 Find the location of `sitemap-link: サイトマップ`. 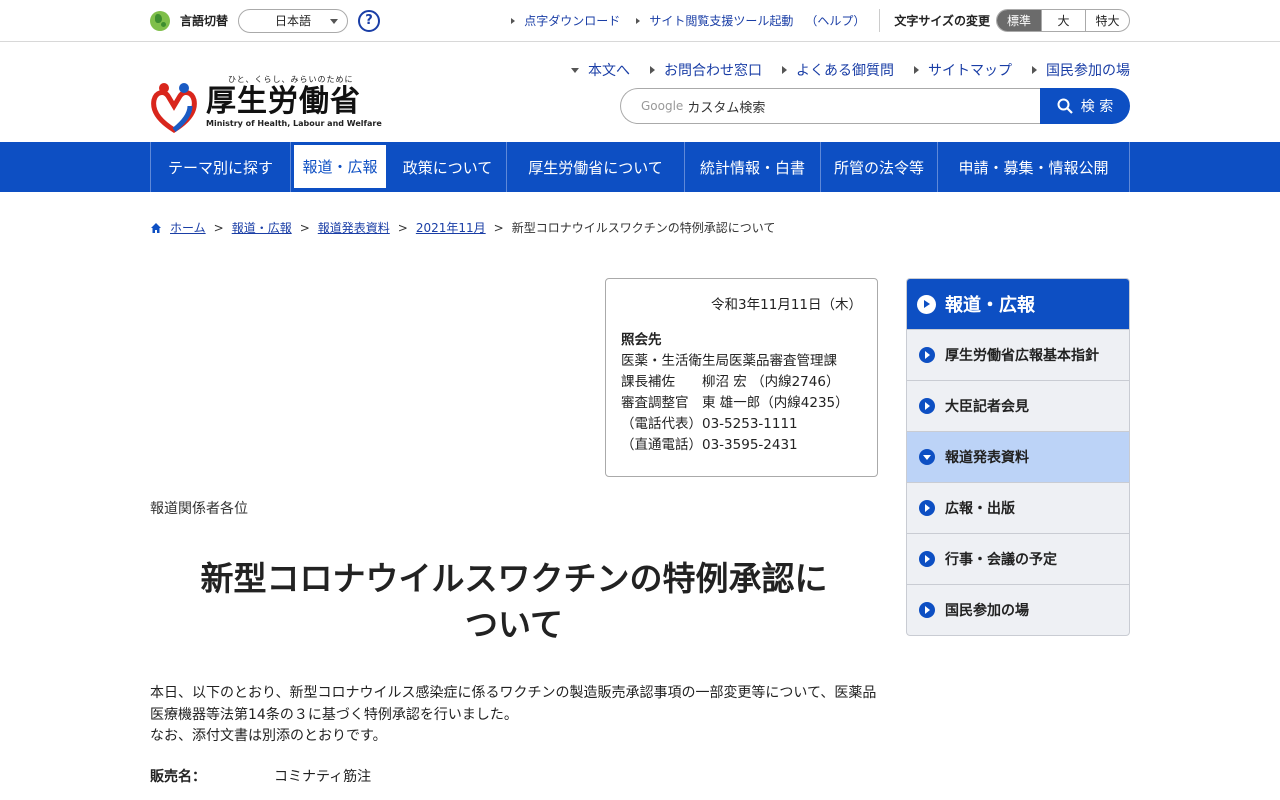

sitemap-link: サイトマップ is located at coordinates (963, 70).